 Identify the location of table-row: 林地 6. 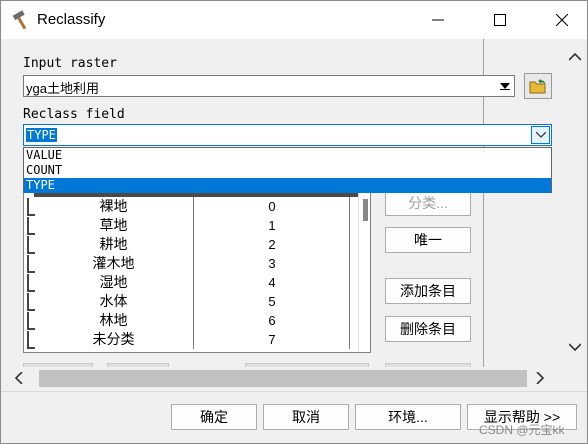
(191, 320).